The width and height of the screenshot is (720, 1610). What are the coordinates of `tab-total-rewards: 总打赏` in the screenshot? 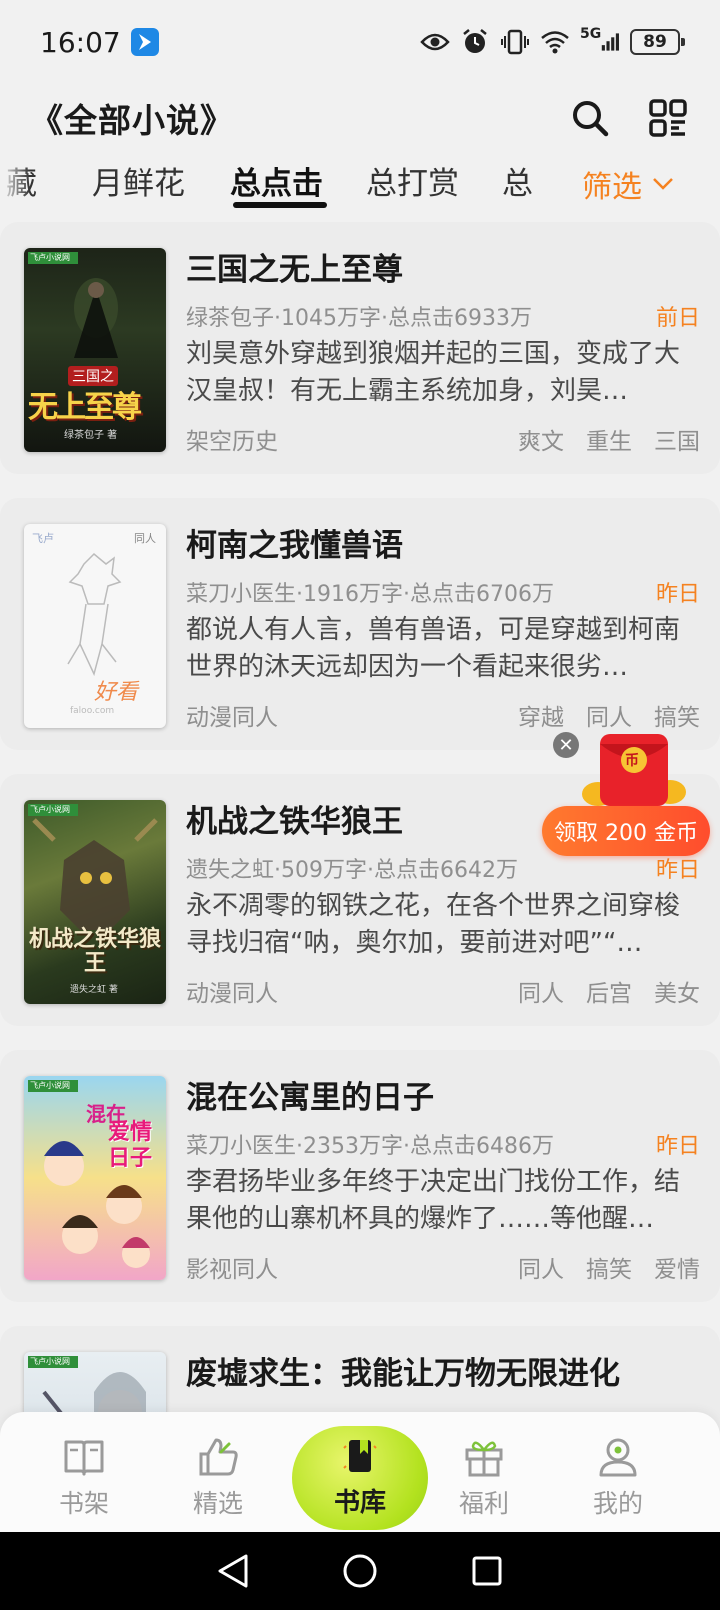 It's located at (412, 180).